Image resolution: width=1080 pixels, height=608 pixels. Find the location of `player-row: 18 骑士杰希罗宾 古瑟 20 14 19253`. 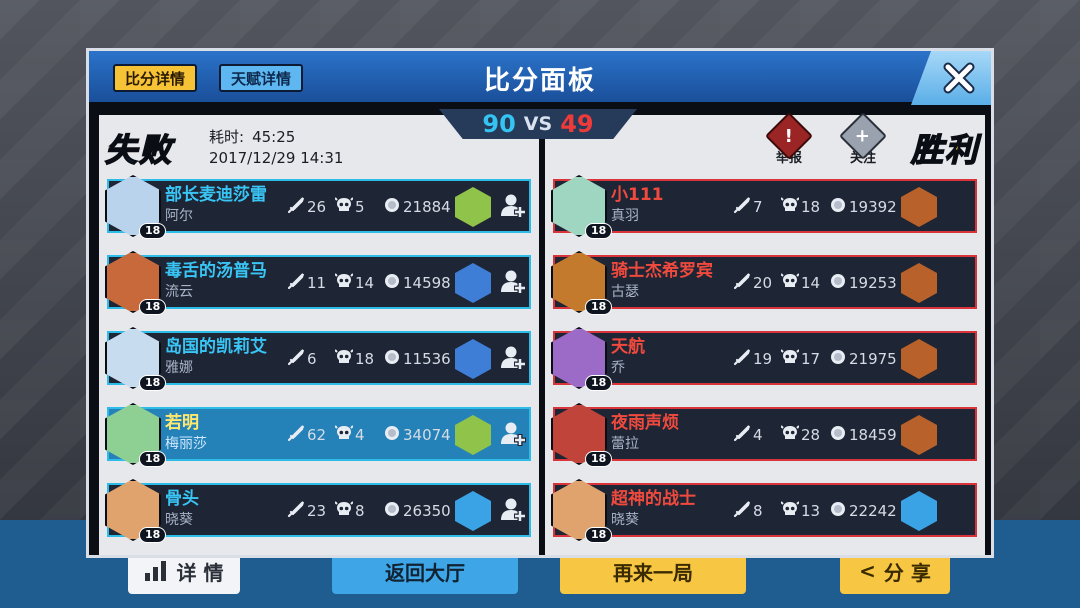

player-row: 18 骑士杰希罗宾 古瑟 20 14 19253 is located at coordinates (764, 283).